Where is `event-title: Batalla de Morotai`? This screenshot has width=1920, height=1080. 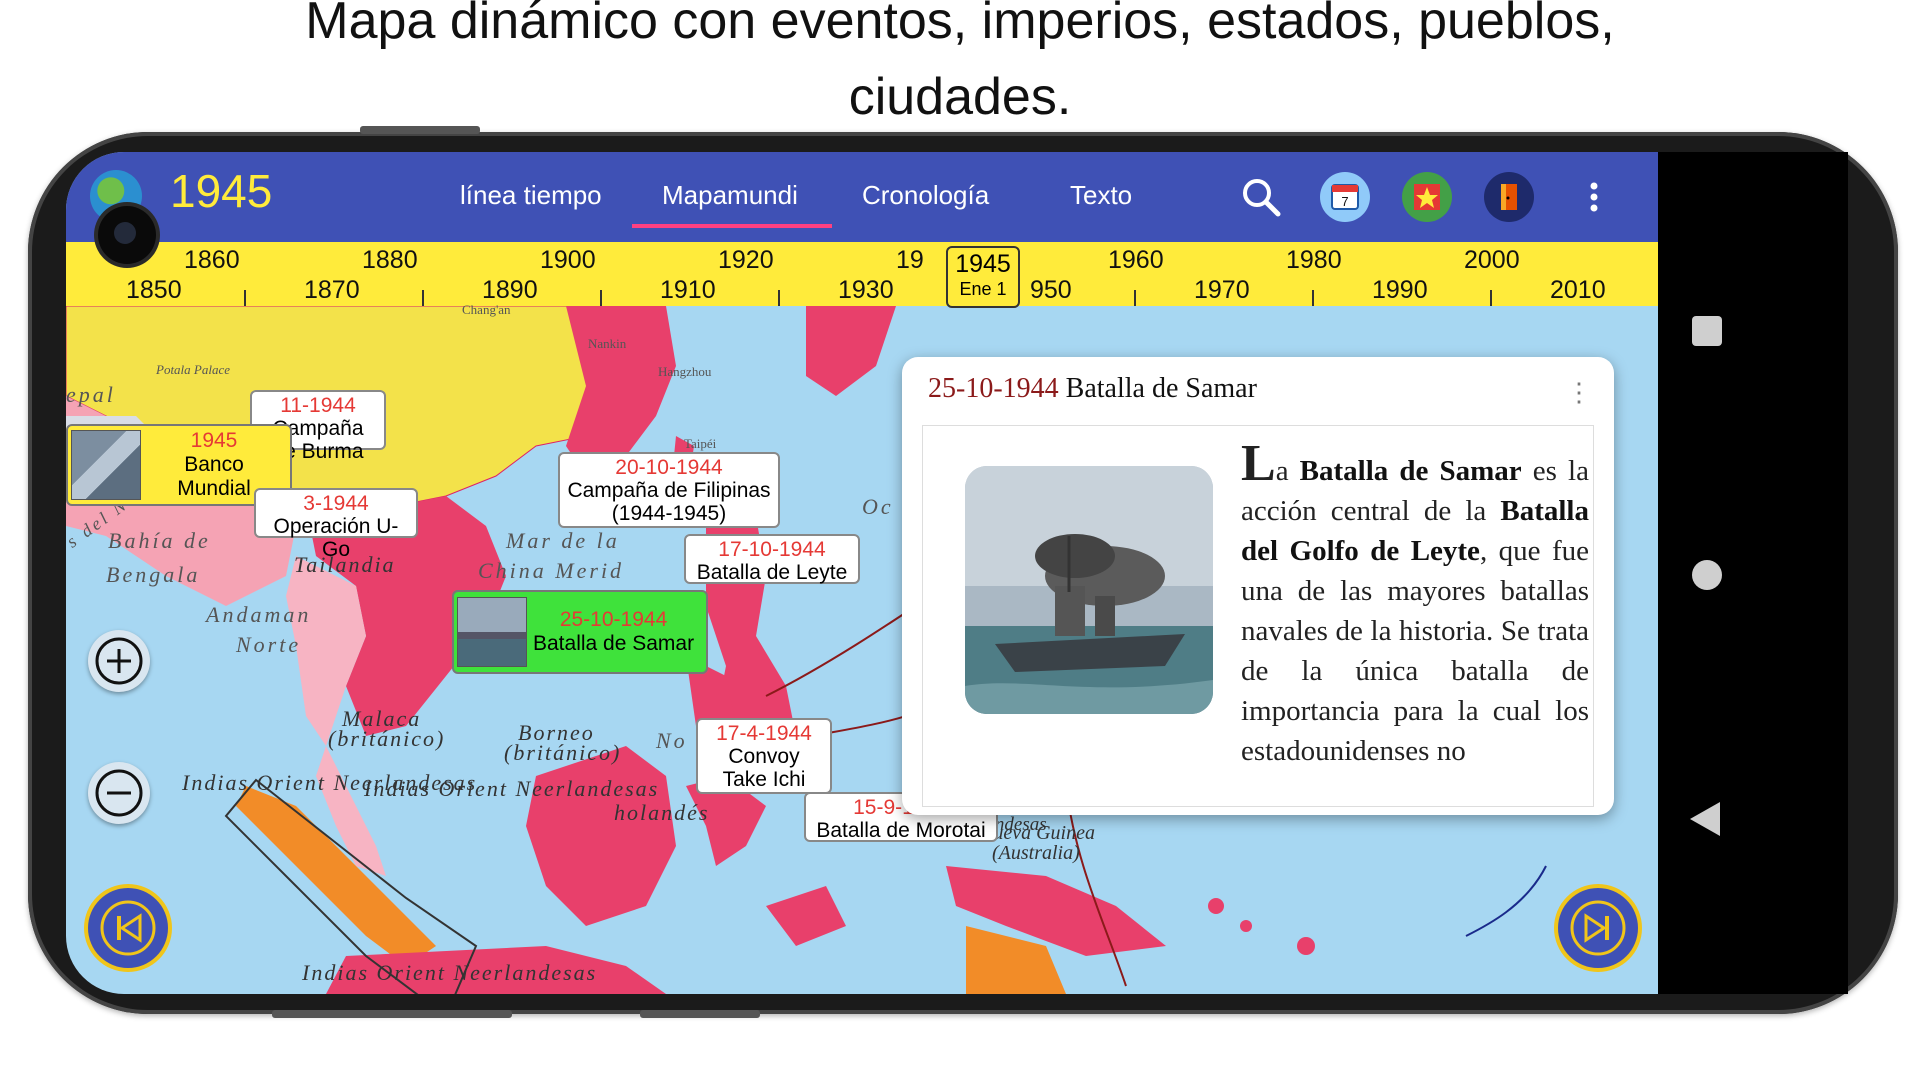 event-title: Batalla de Morotai is located at coordinates (901, 830).